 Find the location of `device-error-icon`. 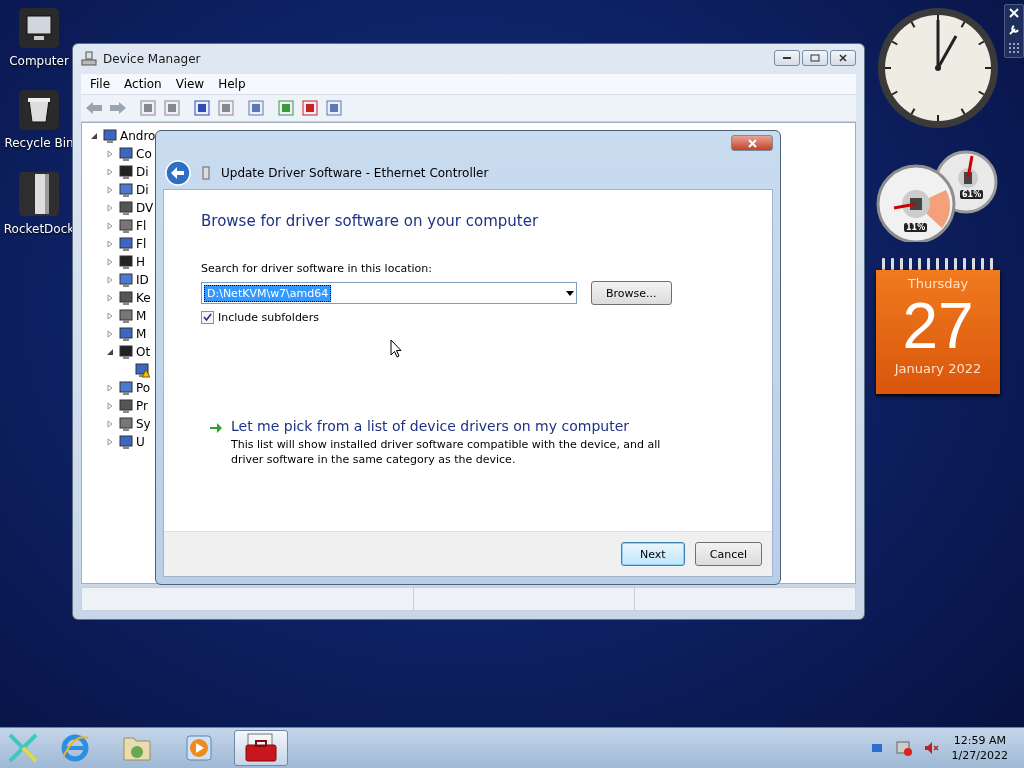

device-error-icon is located at coordinates (903, 748).